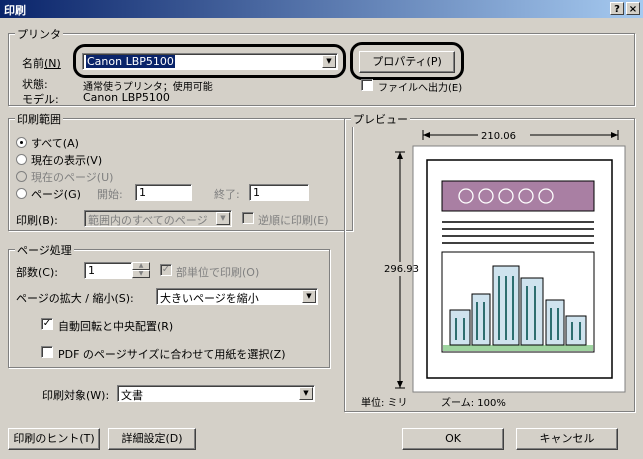 The width and height of the screenshot is (643, 459). I want to click on print-range-title: 印刷範囲, so click(39, 119).